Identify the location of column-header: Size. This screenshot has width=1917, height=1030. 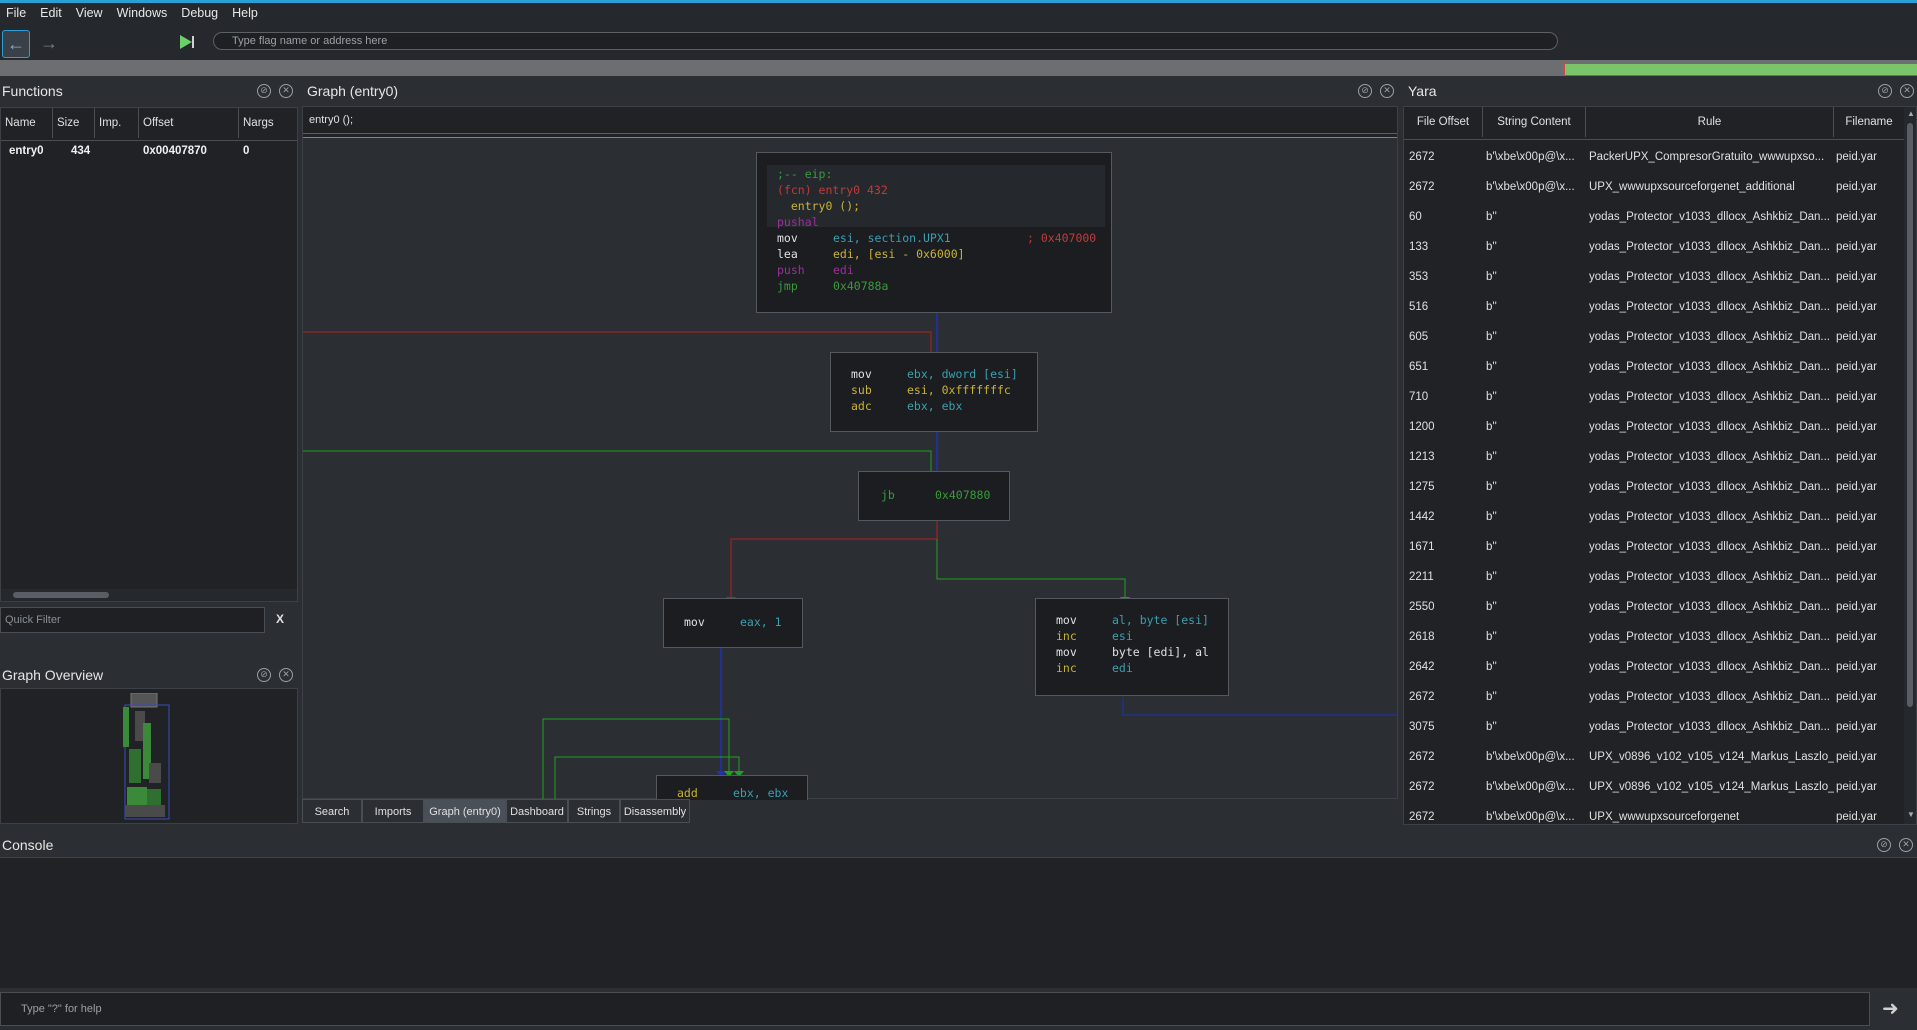
(74, 123).